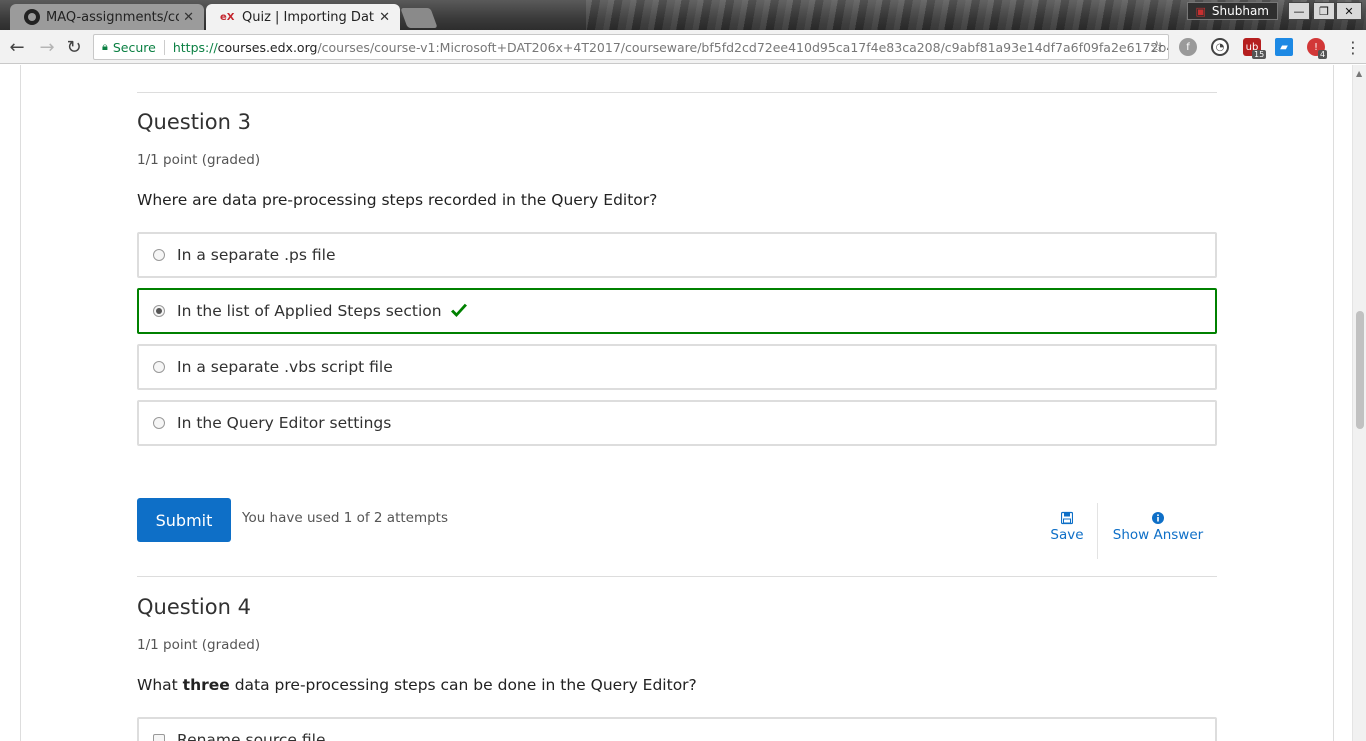 The image size is (1366, 741). I want to click on question-4-points: 1/1 point (graded), so click(199, 645).